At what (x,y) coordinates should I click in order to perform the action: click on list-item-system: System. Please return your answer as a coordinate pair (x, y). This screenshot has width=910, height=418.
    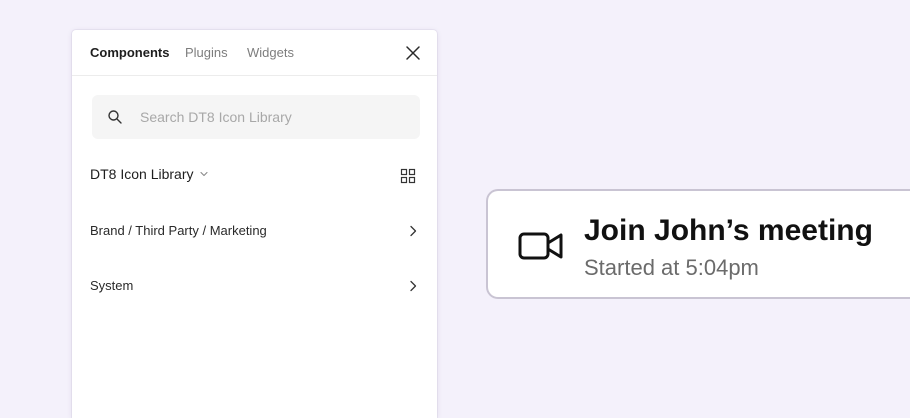
    Looking at the image, I should click on (254, 286).